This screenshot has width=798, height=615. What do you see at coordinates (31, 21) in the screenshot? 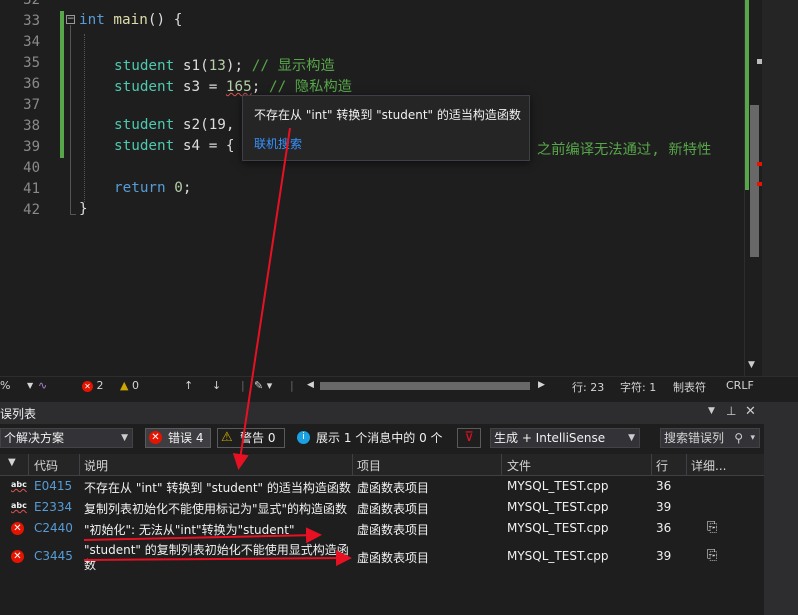
I see `line-number: 33` at bounding box center [31, 21].